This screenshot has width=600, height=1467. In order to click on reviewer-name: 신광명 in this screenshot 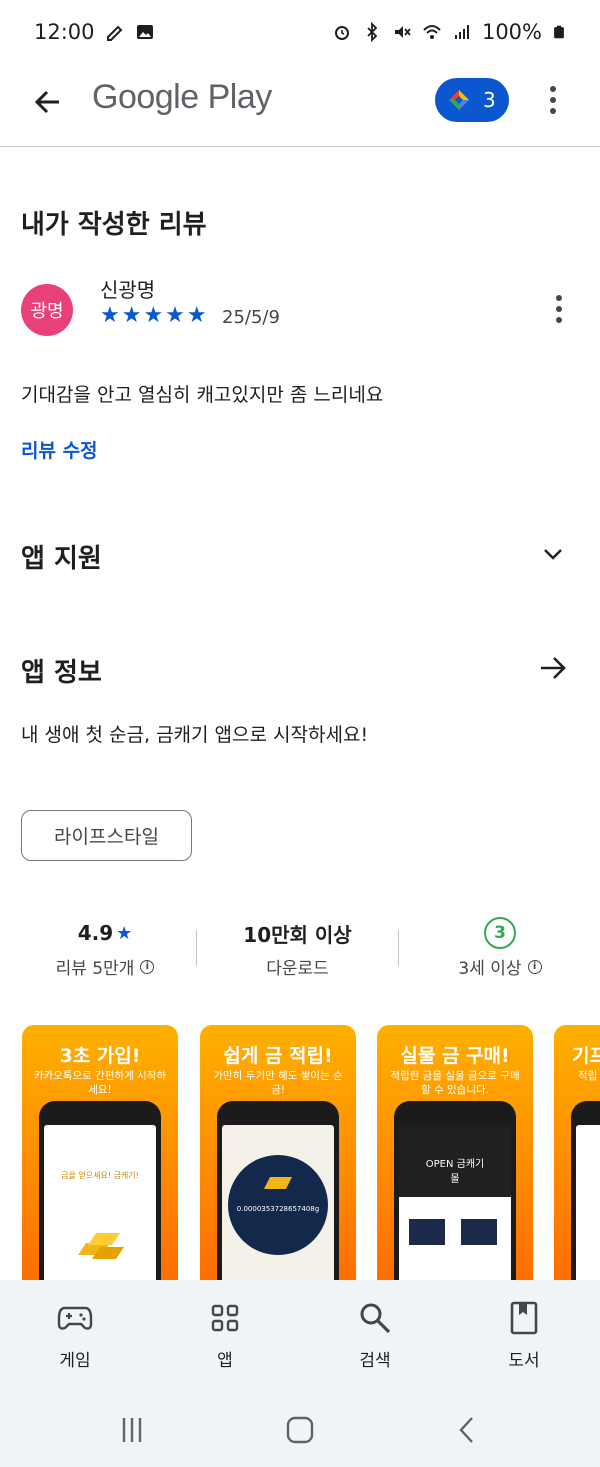, I will do `click(128, 290)`.